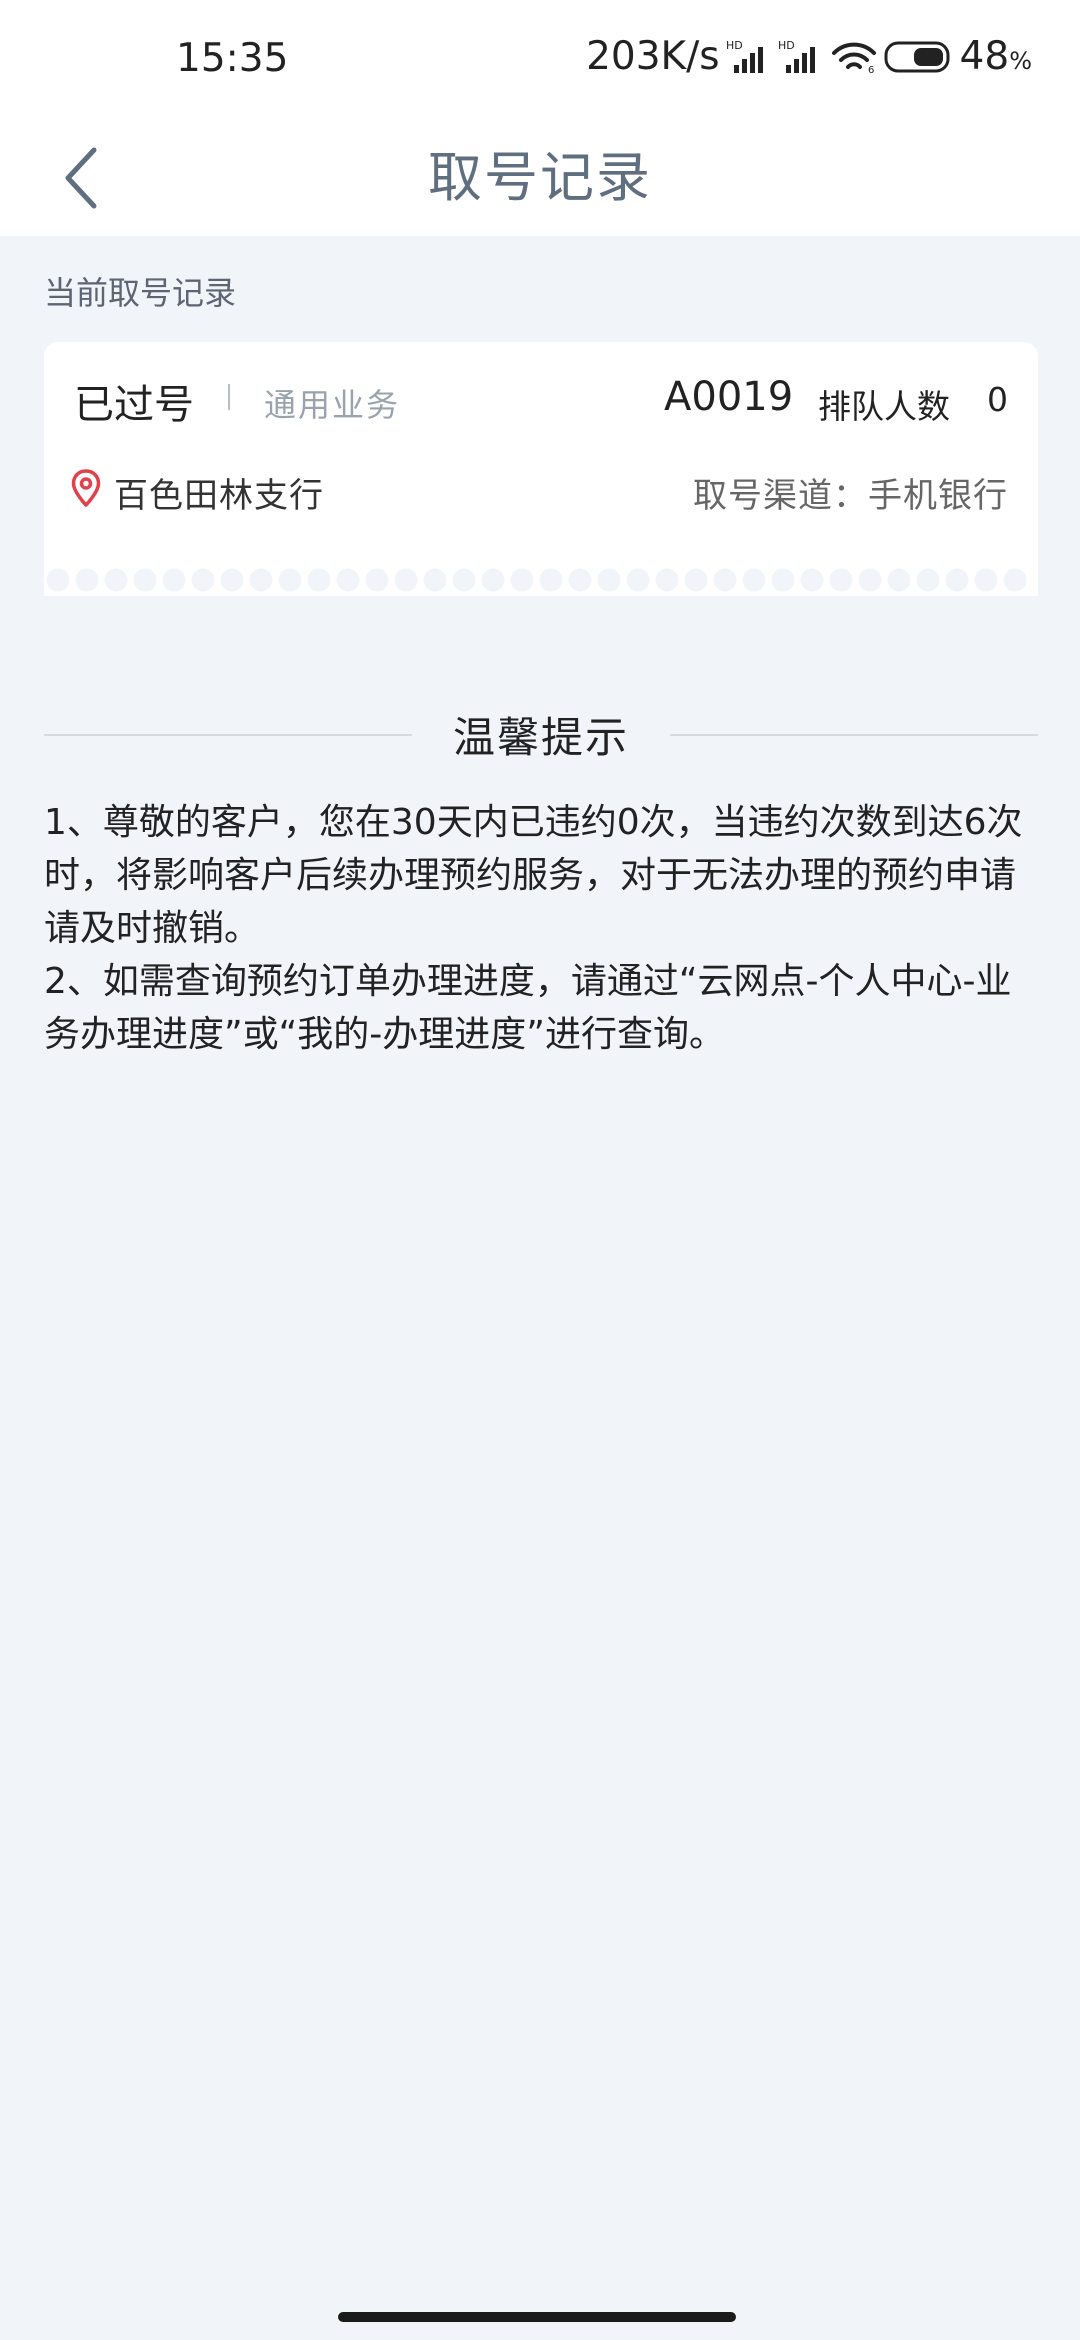  What do you see at coordinates (853, 58) in the screenshot?
I see `wifi-icon: 6` at bounding box center [853, 58].